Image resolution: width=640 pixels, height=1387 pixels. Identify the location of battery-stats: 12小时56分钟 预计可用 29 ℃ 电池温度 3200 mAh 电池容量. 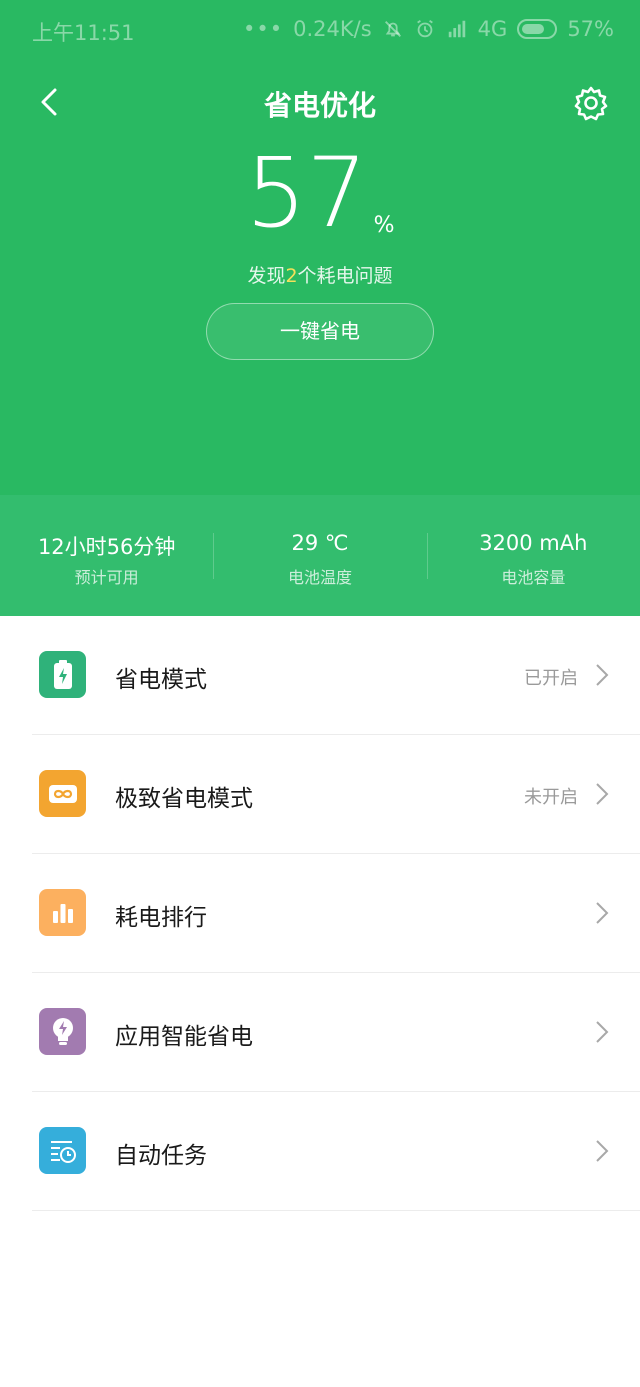
(320, 555).